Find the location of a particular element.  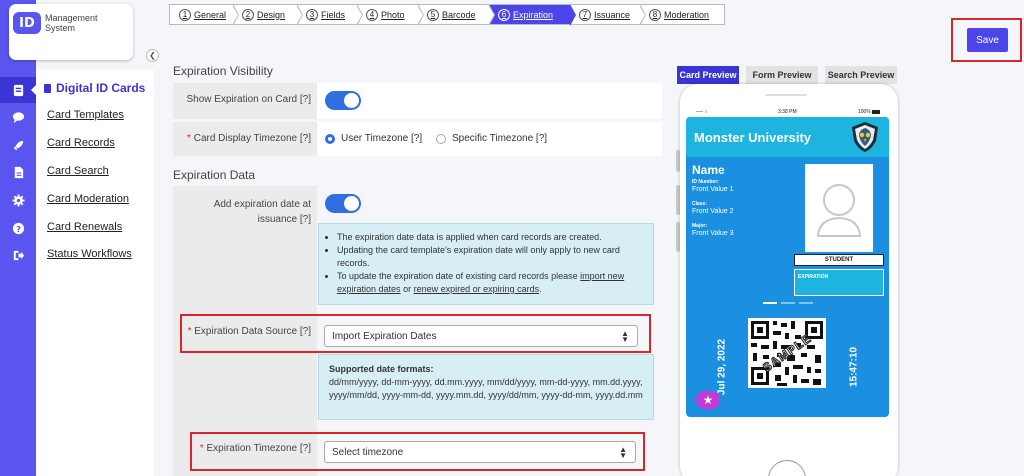

phone-status-bar: ── ○ 3:38 PM 100% is located at coordinates (787, 112).